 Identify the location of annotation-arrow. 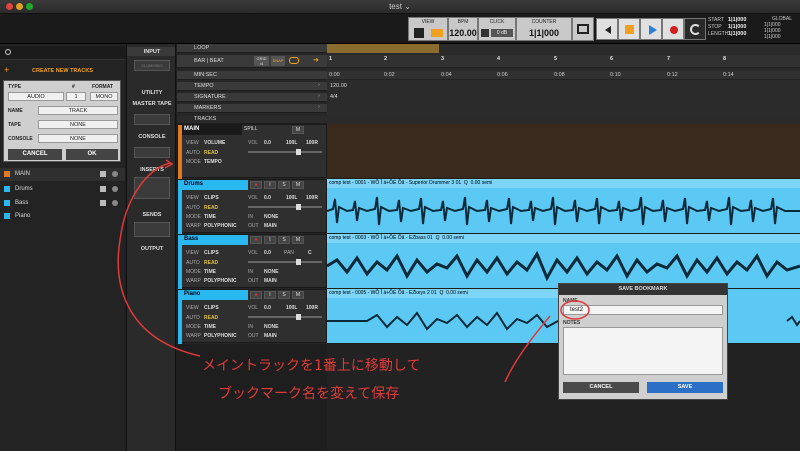
(159, 259).